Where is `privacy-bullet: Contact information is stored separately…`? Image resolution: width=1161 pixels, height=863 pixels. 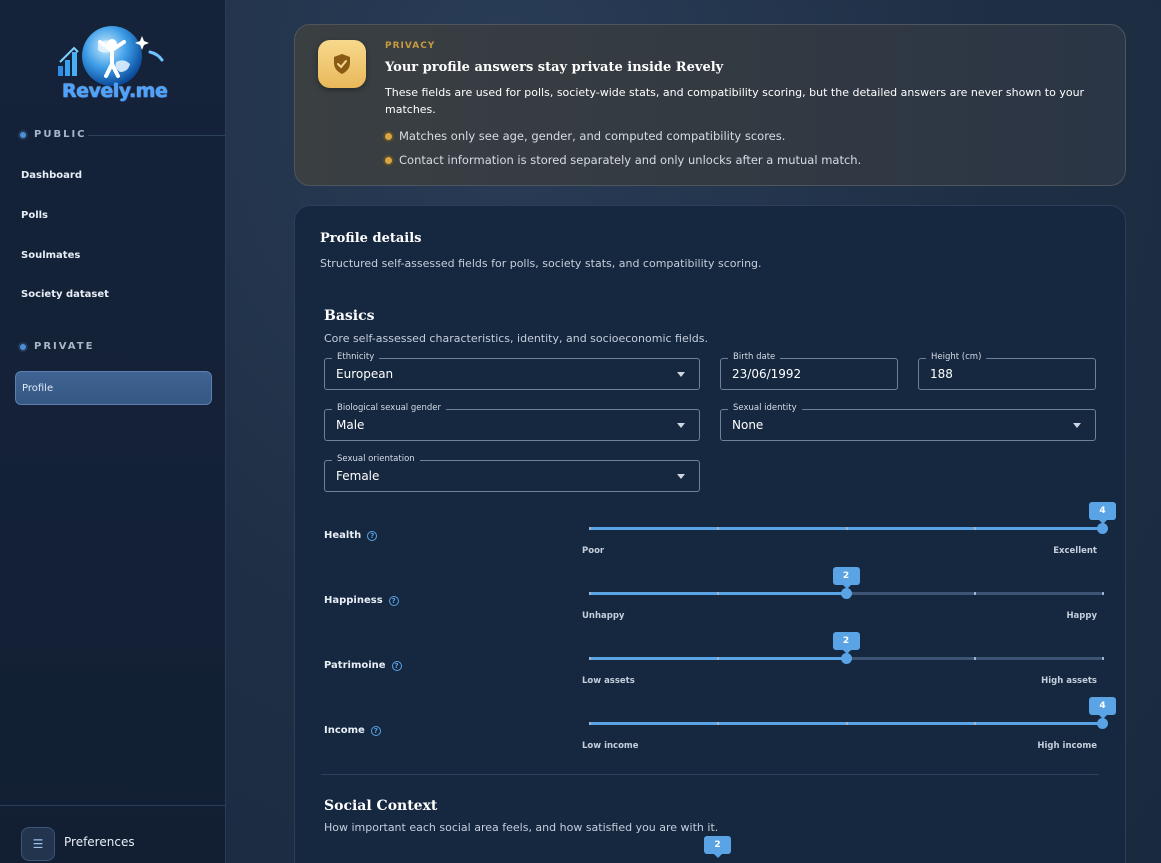
privacy-bullet: Contact information is stored separately… is located at coordinates (623, 160).